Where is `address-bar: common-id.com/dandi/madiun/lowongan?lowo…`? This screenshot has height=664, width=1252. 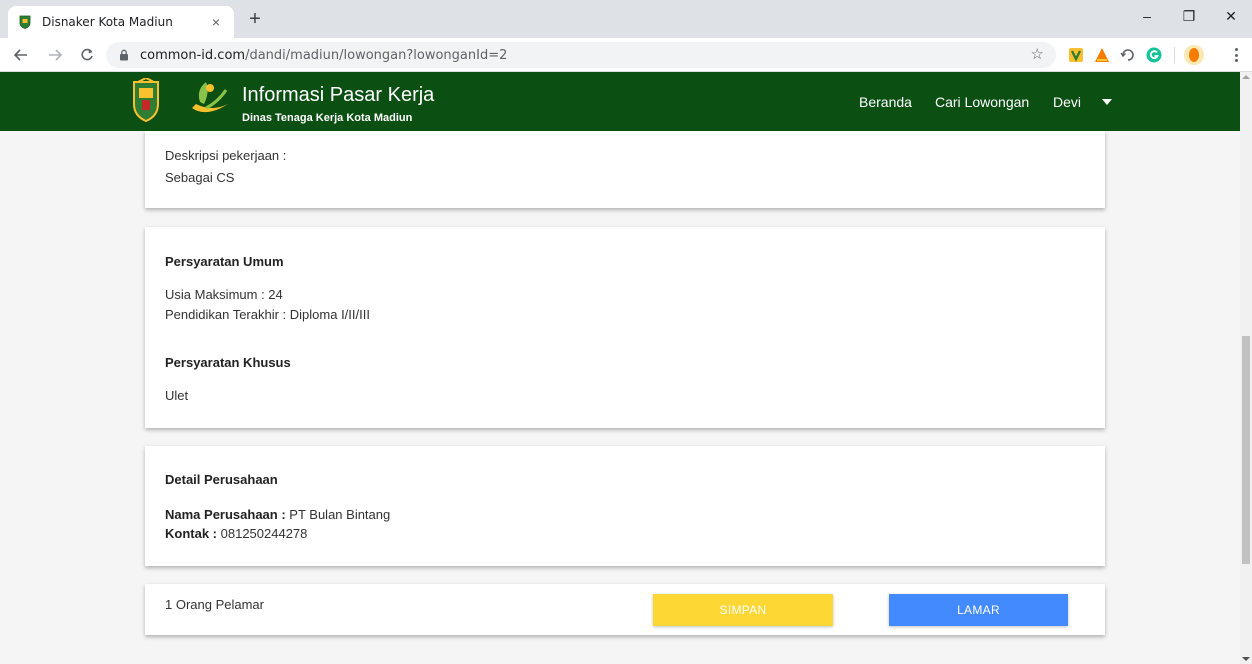 address-bar: common-id.com/dandi/madiun/lowongan?lowo… is located at coordinates (581, 55).